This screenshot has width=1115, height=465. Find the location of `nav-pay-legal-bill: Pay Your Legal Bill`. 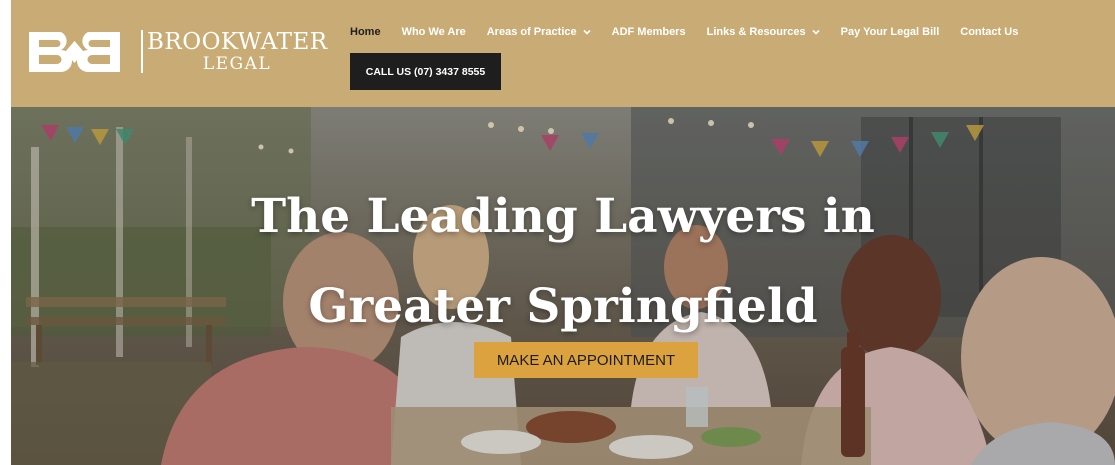

nav-pay-legal-bill: Pay Your Legal Bill is located at coordinates (890, 32).